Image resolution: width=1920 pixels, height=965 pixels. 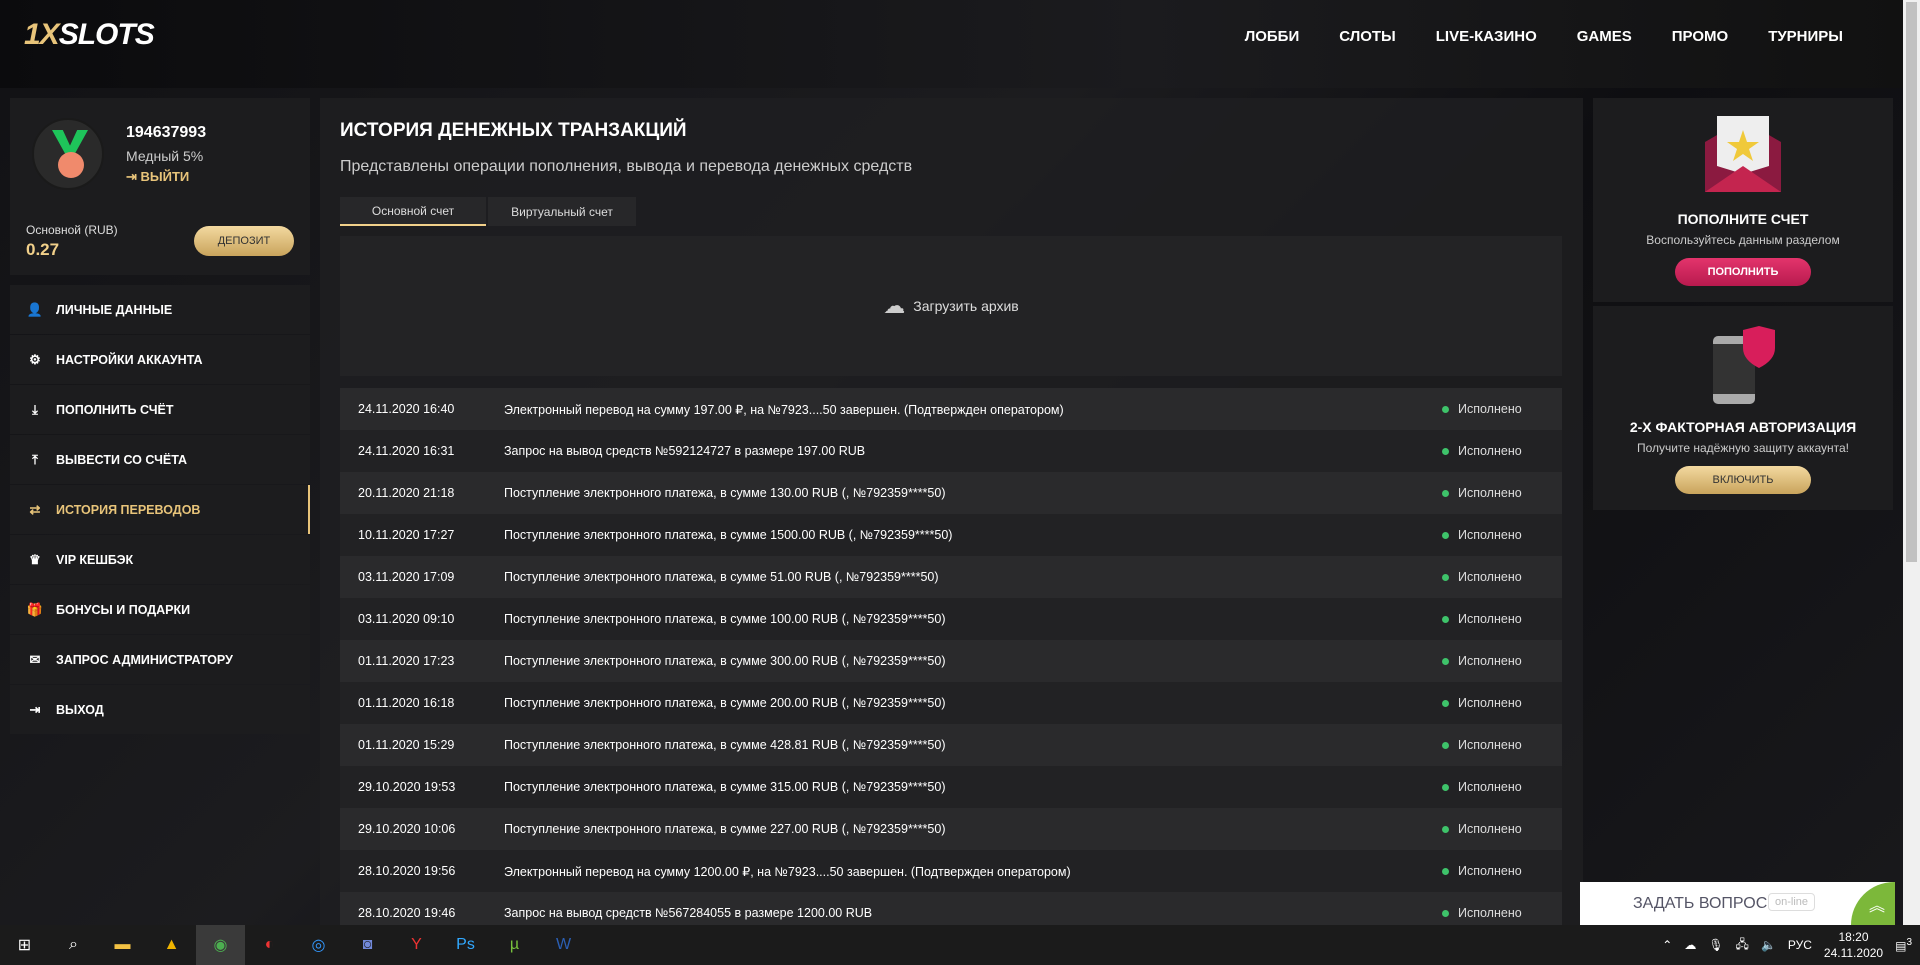 I want to click on deposit-button: ДЕПОЗИТ, so click(x=244, y=241).